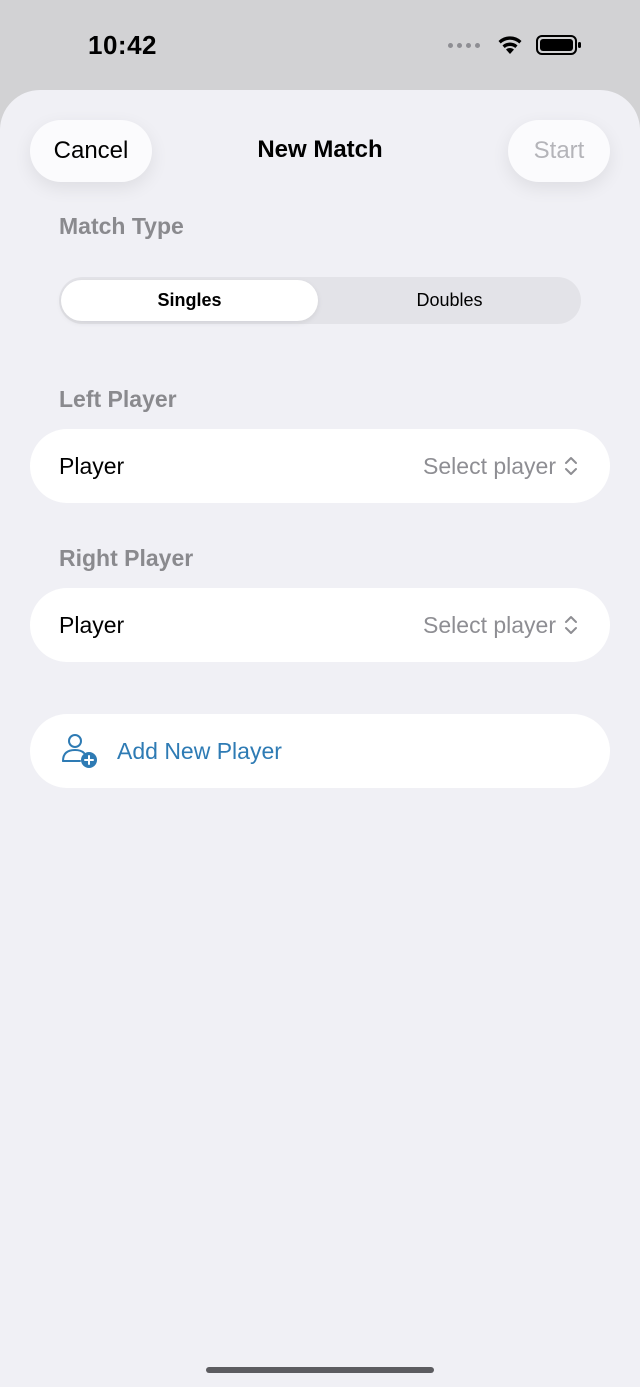 This screenshot has height=1387, width=640. Describe the element at coordinates (199, 750) in the screenshot. I see `add-new-player-label: Add New Player` at that location.